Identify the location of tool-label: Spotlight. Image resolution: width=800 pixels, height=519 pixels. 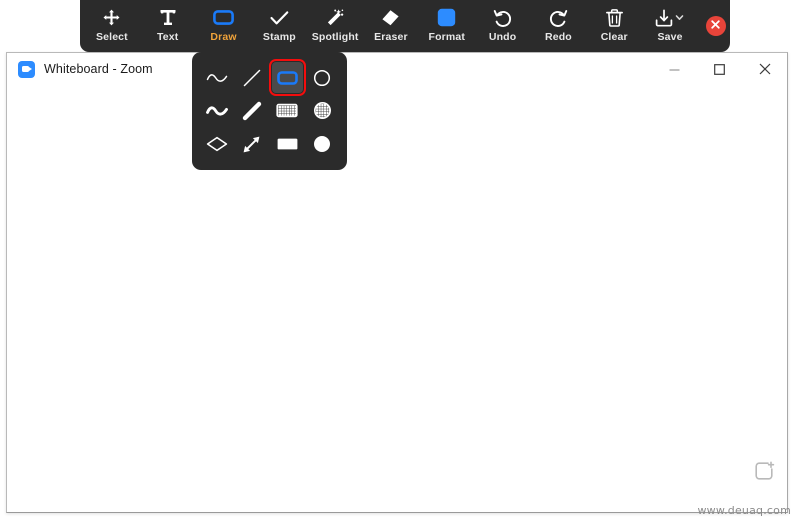
(335, 37).